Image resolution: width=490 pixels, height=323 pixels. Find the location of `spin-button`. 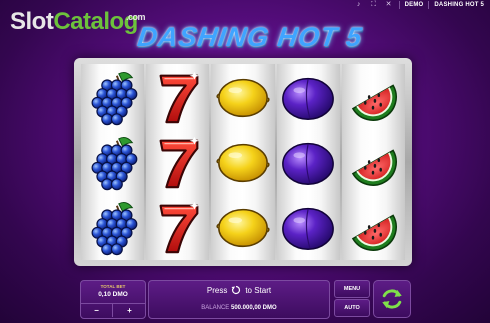

spin-button is located at coordinates (392, 299).